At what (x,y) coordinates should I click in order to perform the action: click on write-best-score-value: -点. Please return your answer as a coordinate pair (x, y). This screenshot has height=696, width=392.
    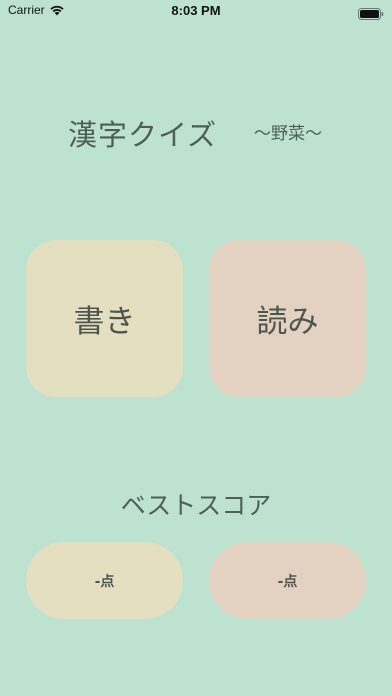
    Looking at the image, I should click on (104, 581).